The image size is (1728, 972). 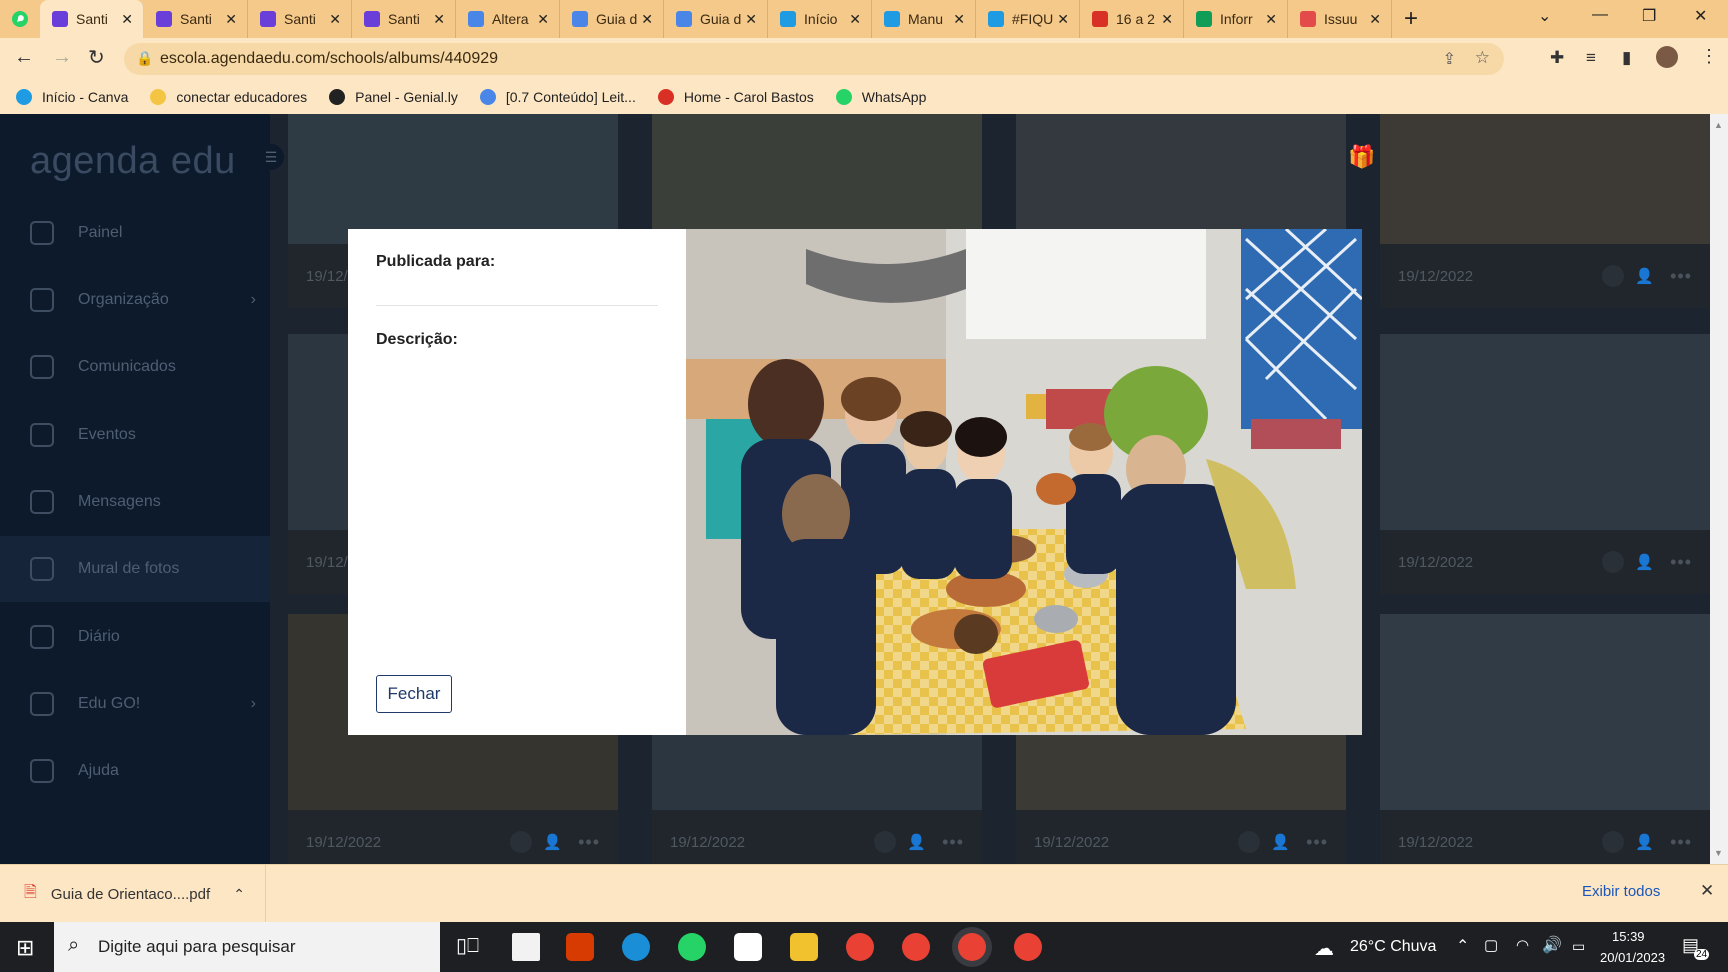 I want to click on weather-text: 26°C Chuva, so click(x=1393, y=947).